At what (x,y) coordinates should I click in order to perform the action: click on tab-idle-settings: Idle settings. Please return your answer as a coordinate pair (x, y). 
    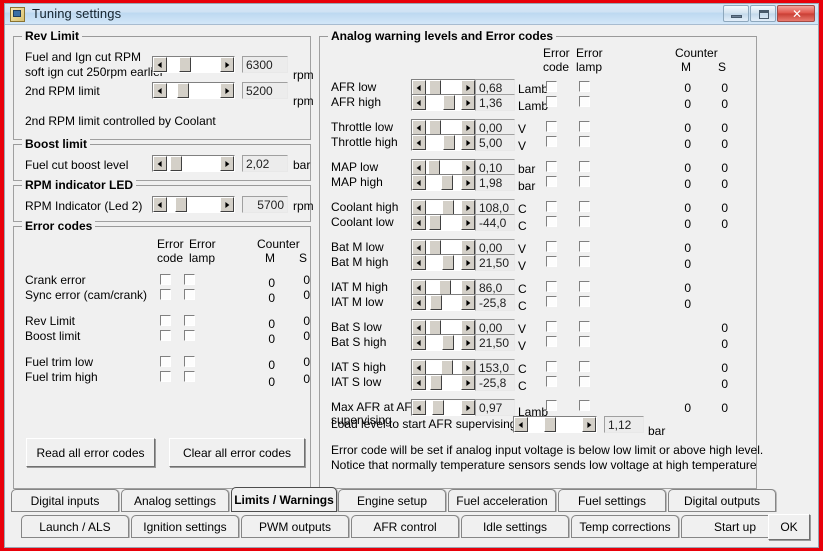
    Looking at the image, I should click on (515, 526).